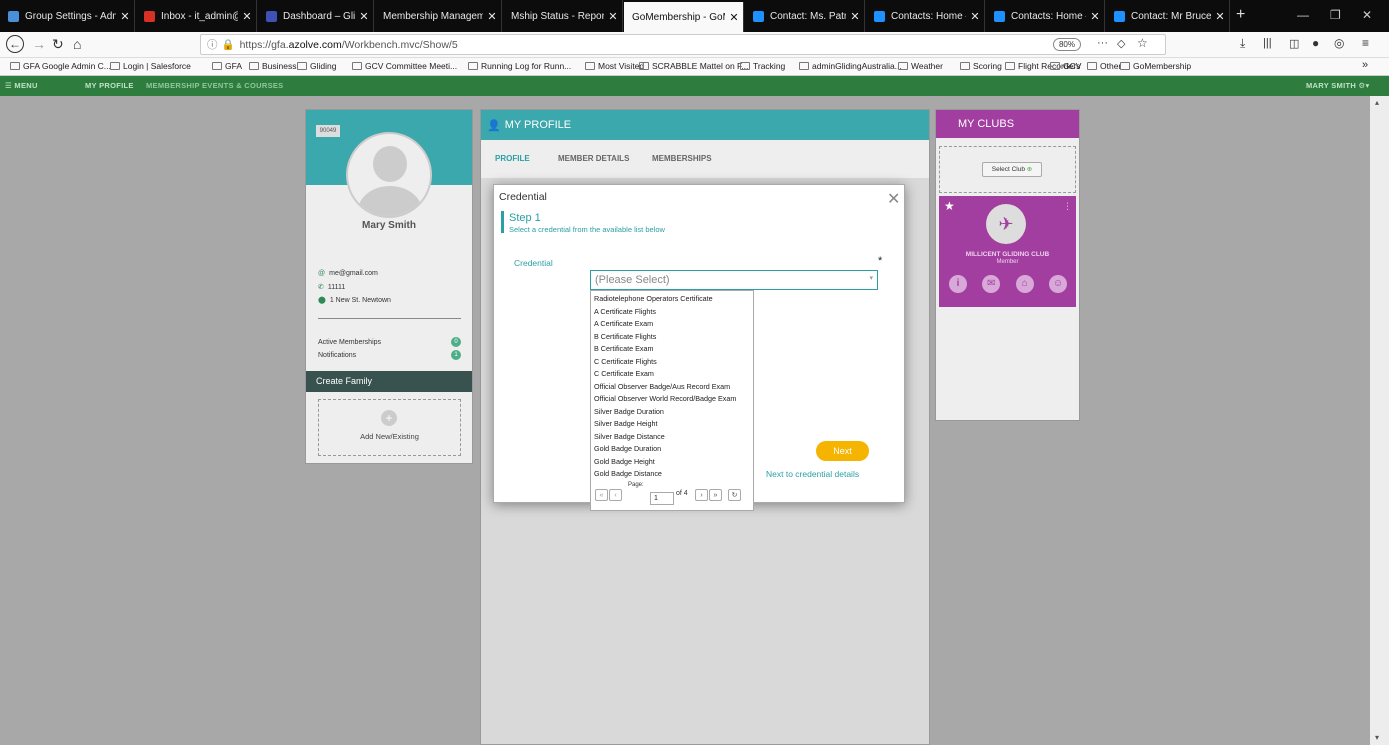 This screenshot has height=745, width=1389. What do you see at coordinates (1367, 15) in the screenshot?
I see `close-window-icon: ✕` at bounding box center [1367, 15].